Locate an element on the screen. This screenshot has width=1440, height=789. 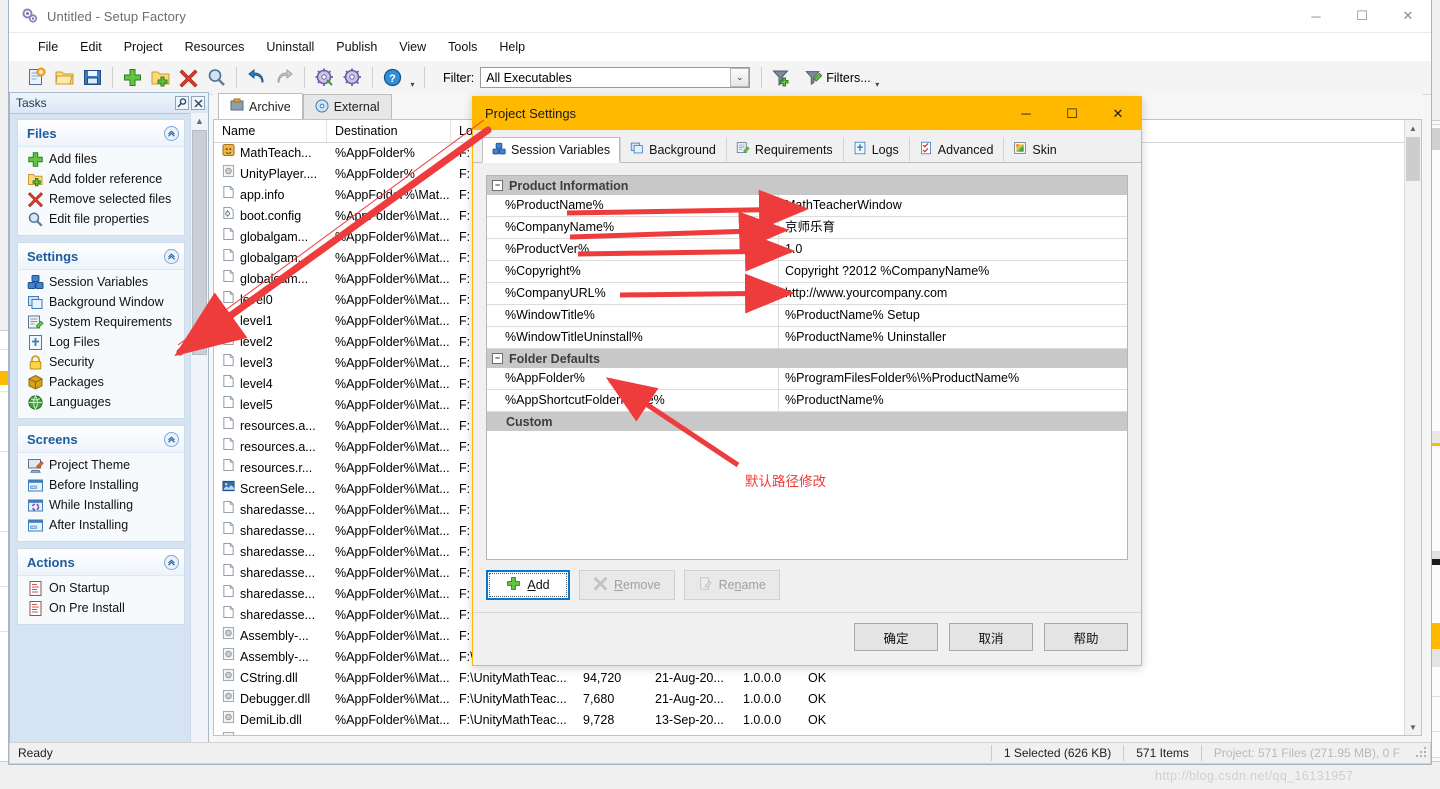
variable-value: %ProductName% is located at coordinates (953, 400).